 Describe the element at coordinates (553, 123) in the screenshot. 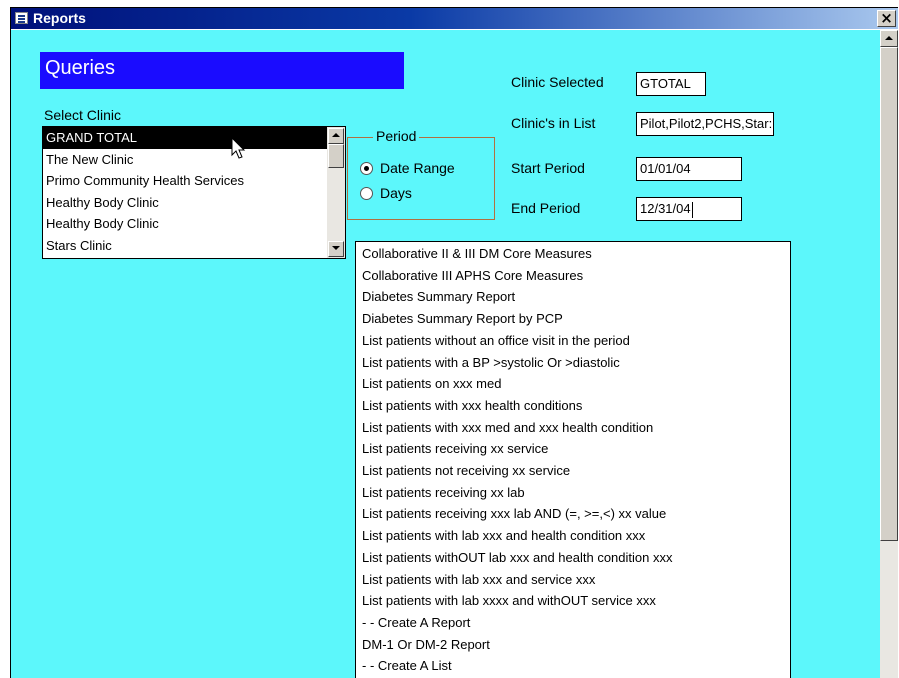

I see `clinics-in-list-label: Clinic's in List` at that location.